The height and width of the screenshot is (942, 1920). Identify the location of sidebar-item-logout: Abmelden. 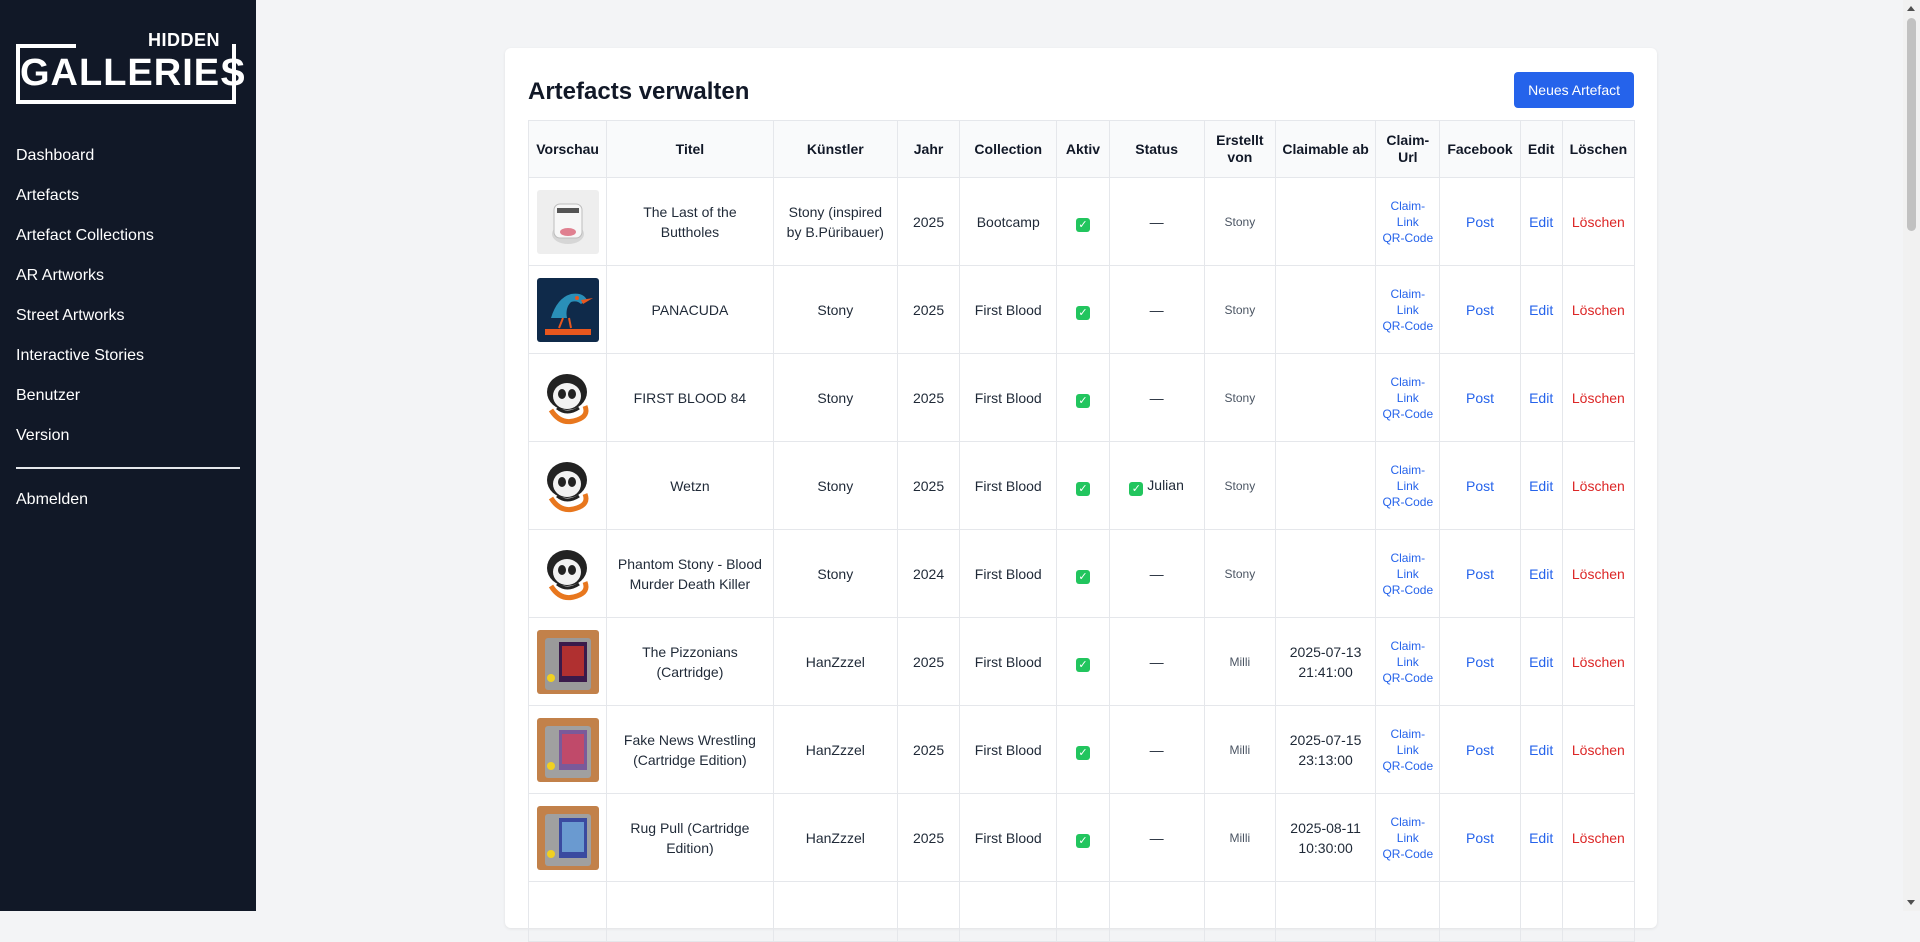
(128, 500).